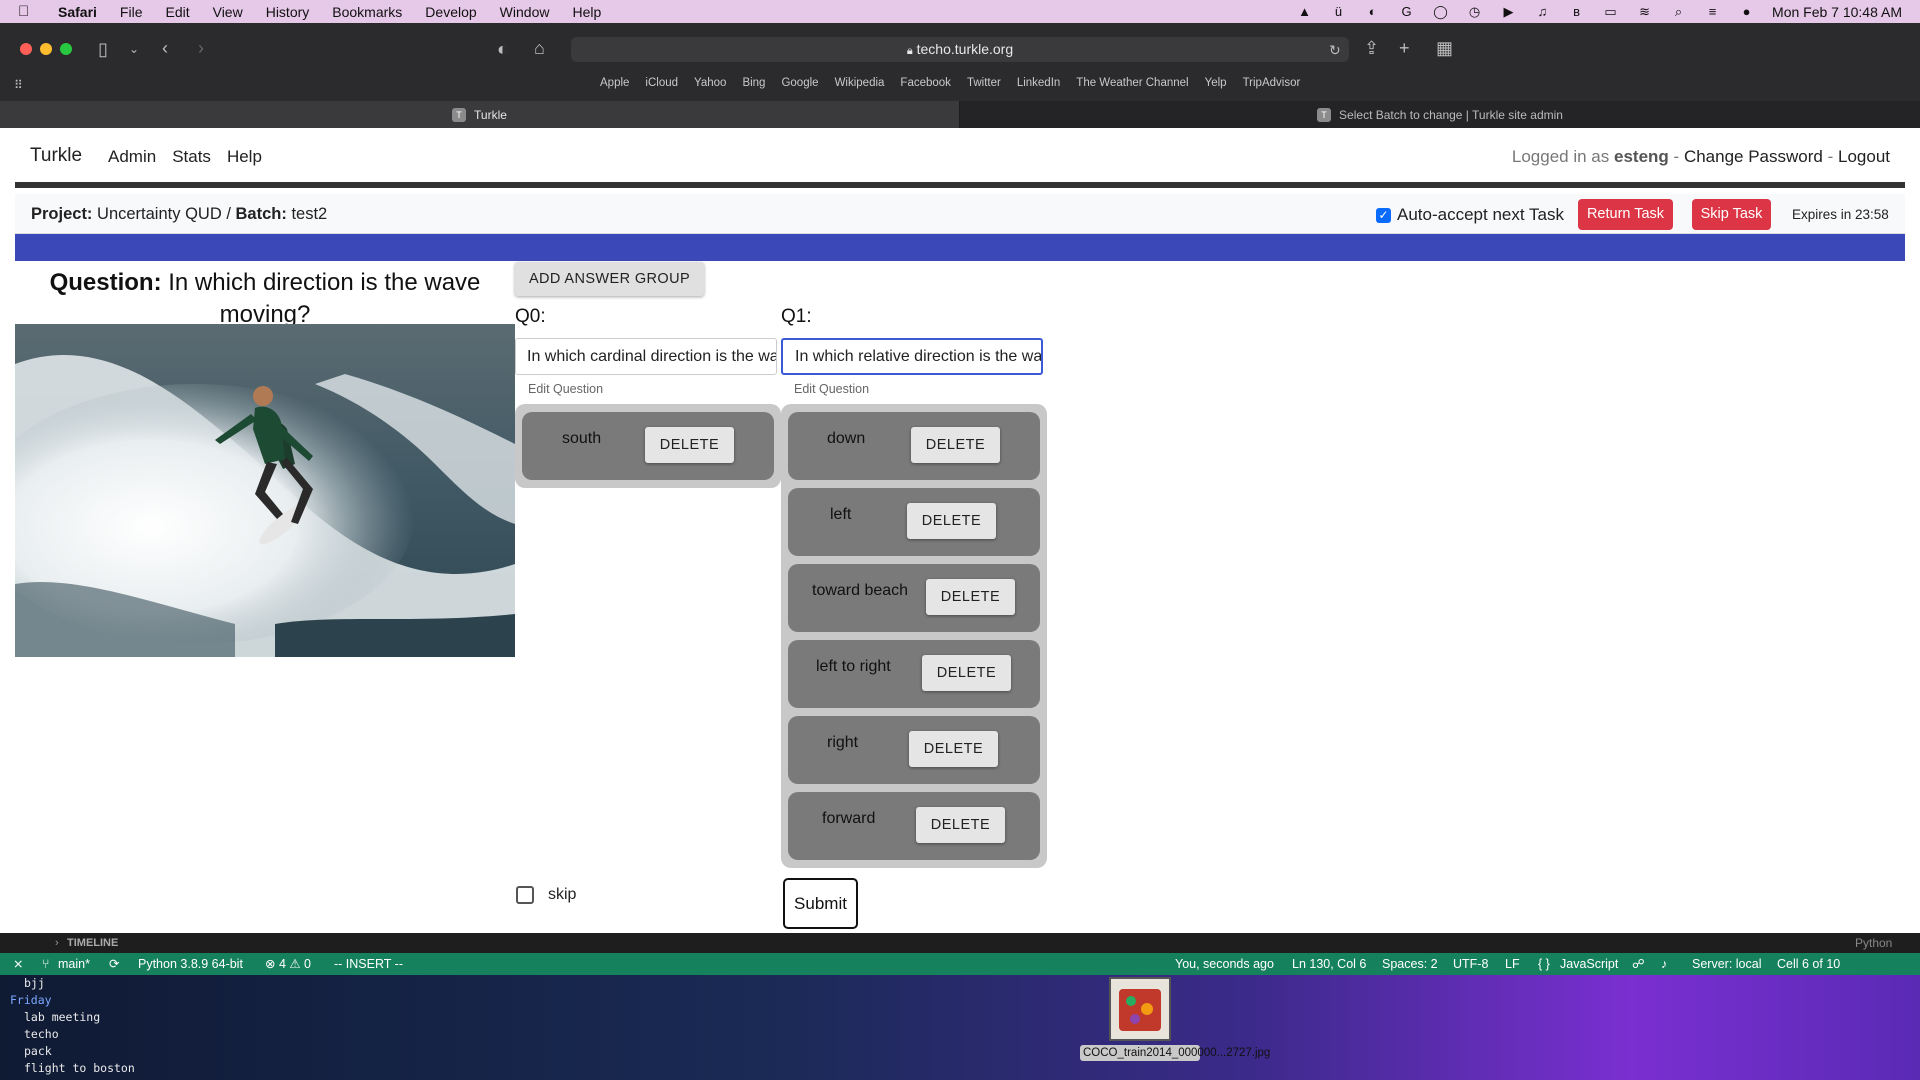 The height and width of the screenshot is (1080, 1920). What do you see at coordinates (1329, 964) in the screenshot?
I see `cursor-position: Ln 130, Col 6` at bounding box center [1329, 964].